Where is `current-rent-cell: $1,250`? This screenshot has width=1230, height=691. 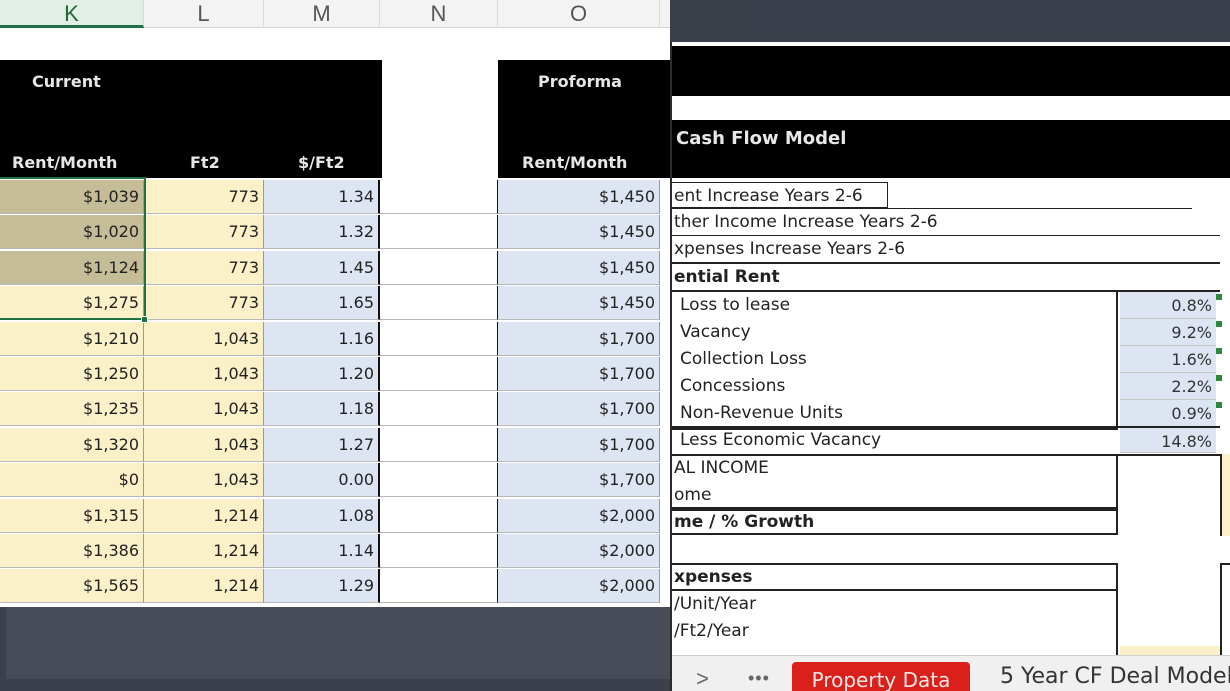
current-rent-cell: $1,250 is located at coordinates (72, 374).